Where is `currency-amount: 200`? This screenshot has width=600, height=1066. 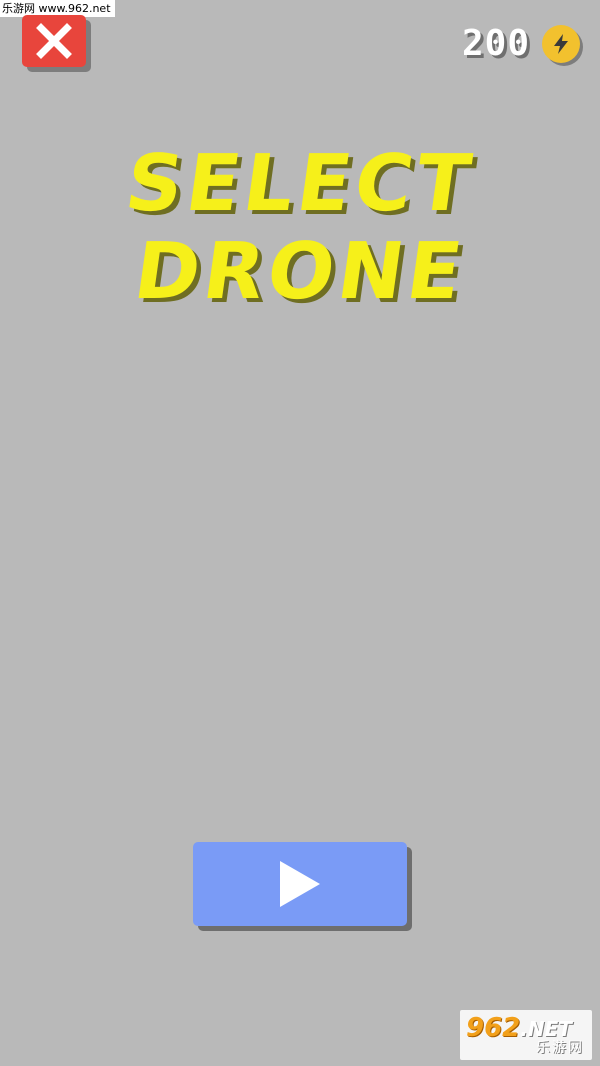
currency-amount: 200 is located at coordinates (495, 43).